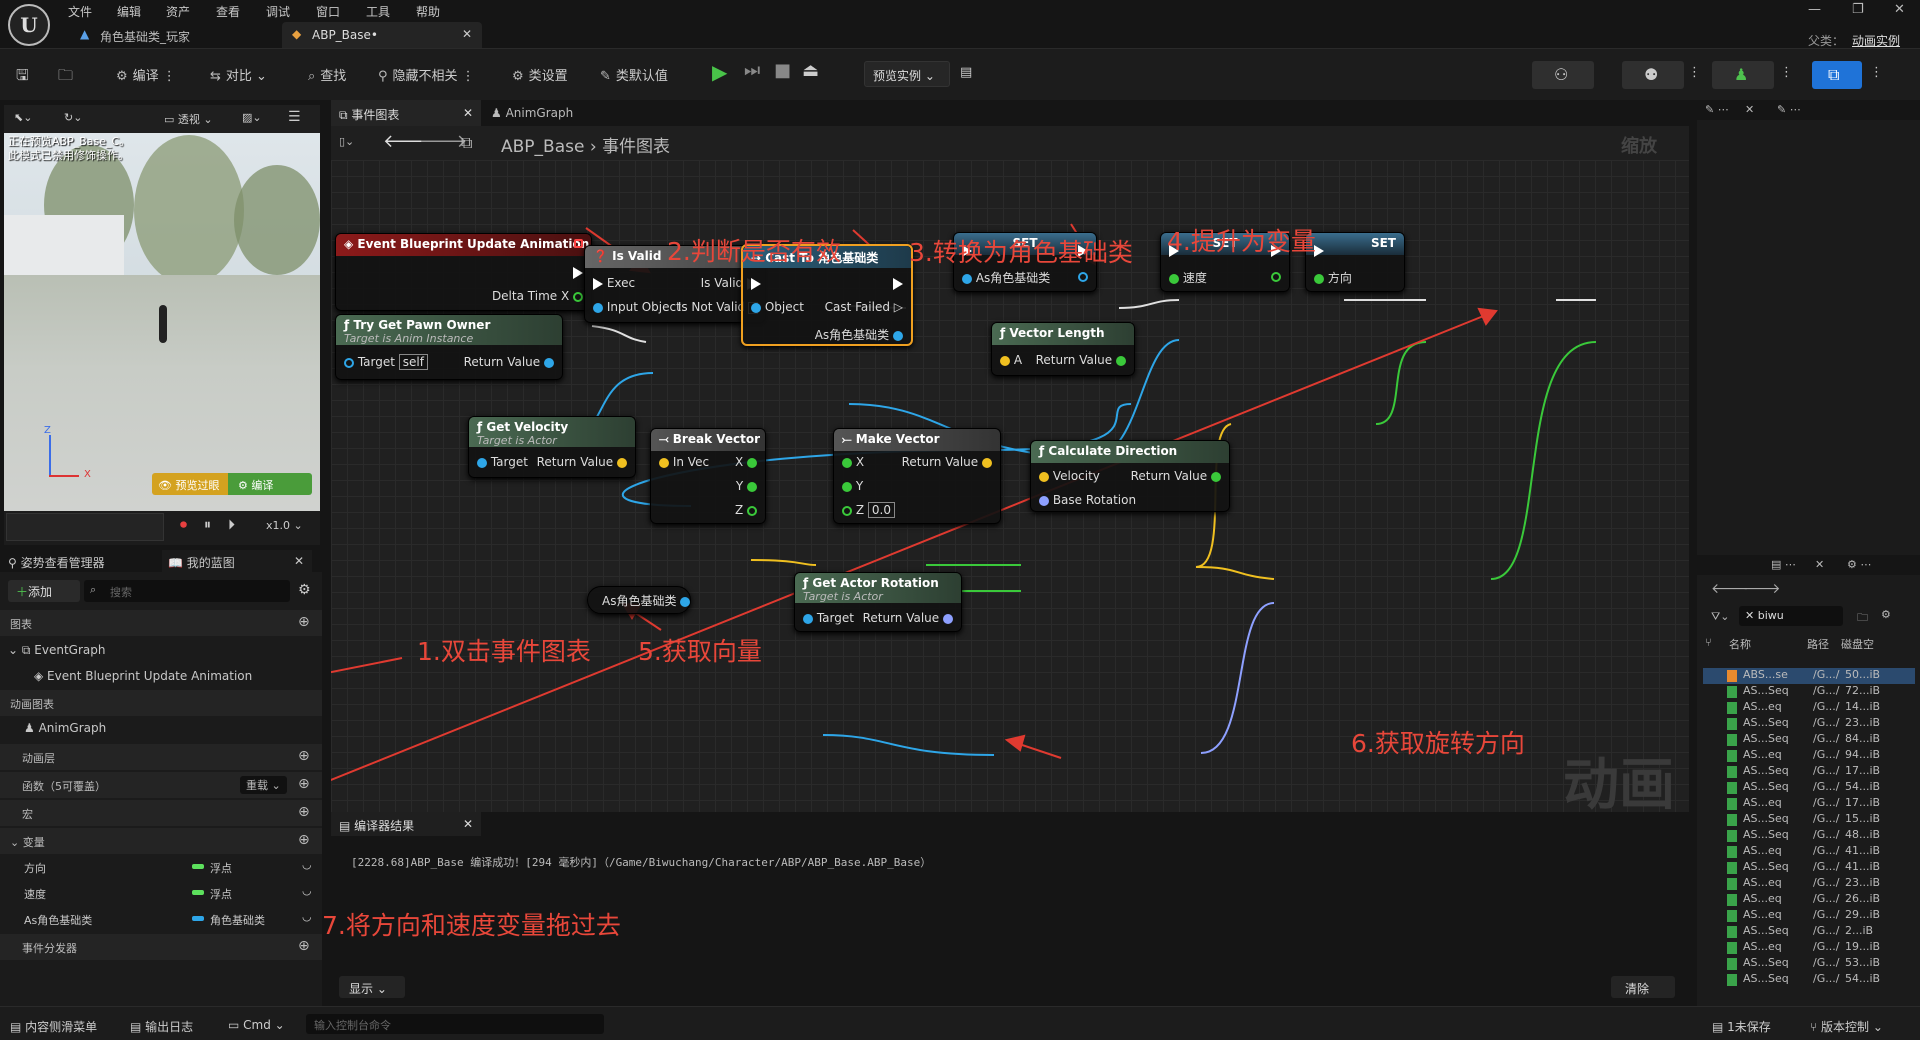 This screenshot has width=1920, height=1040. What do you see at coordinates (80, 11) in the screenshot?
I see `menu-file: 文件` at bounding box center [80, 11].